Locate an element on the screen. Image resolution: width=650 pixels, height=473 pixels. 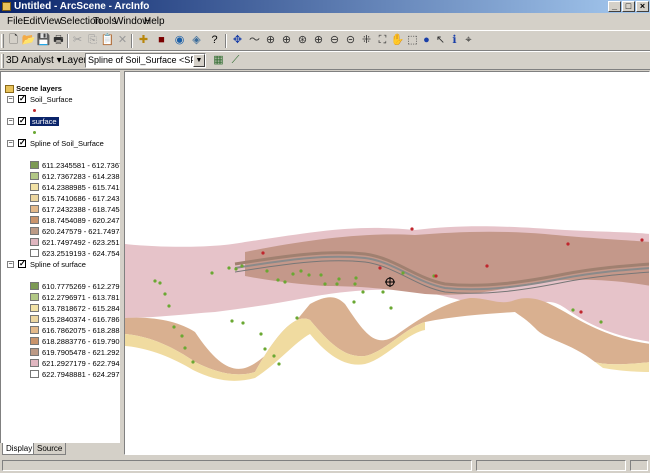
chevron-down-icon: ▼ is located at coordinates (199, 60).